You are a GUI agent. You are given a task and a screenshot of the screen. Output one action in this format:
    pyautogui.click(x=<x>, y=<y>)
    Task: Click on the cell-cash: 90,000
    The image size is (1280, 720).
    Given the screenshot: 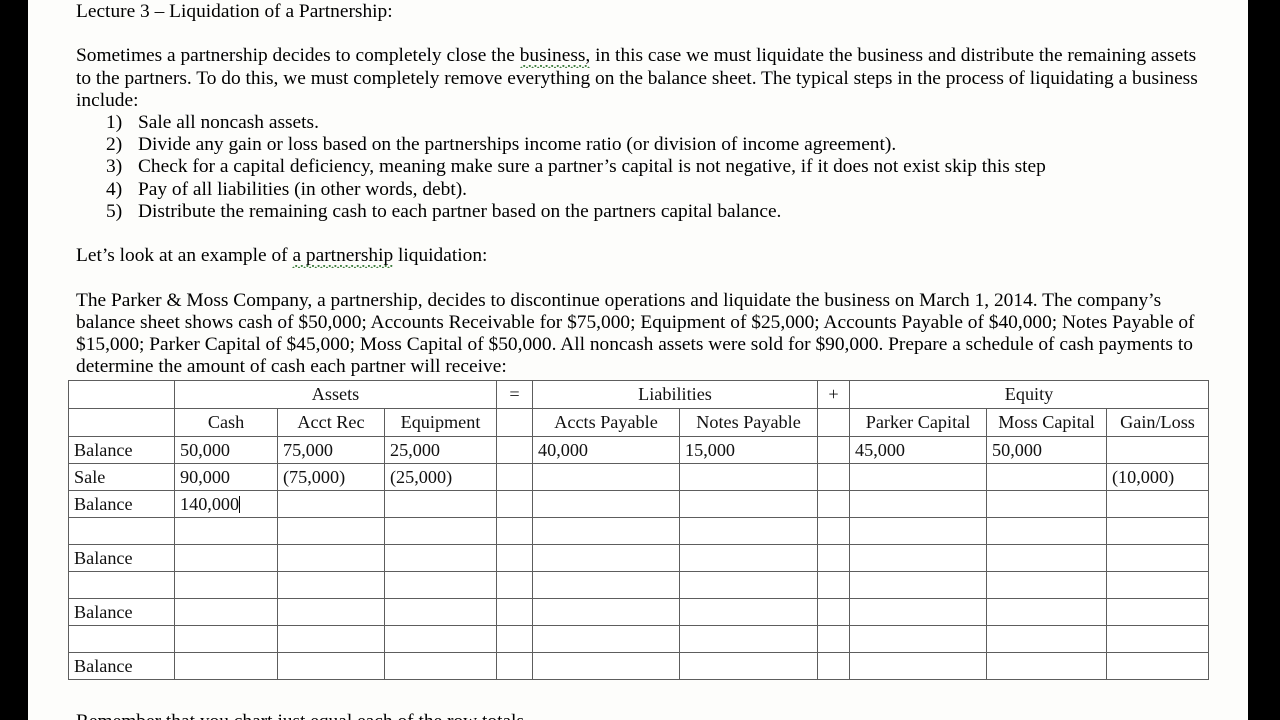 What is the action you would take?
    pyautogui.click(x=226, y=477)
    